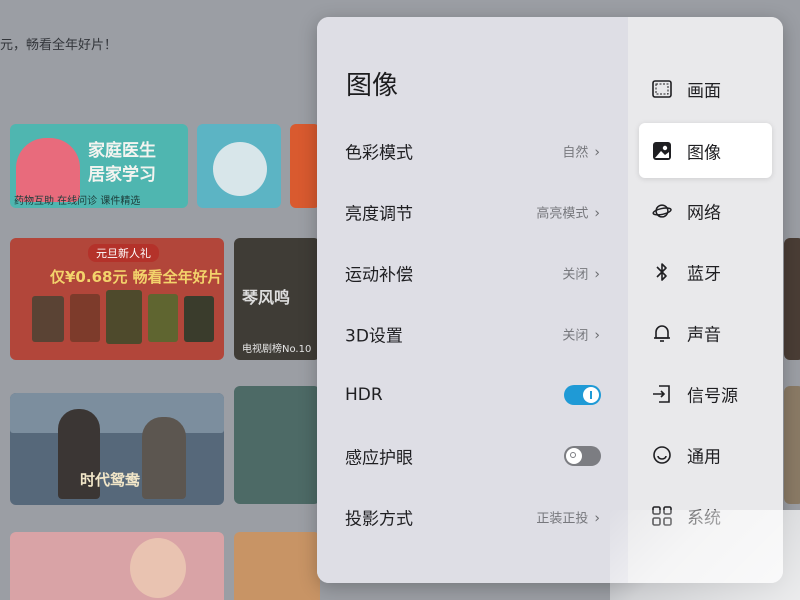 This screenshot has width=800, height=600. Describe the element at coordinates (712, 396) in the screenshot. I see `nav-label: 信号源` at that location.